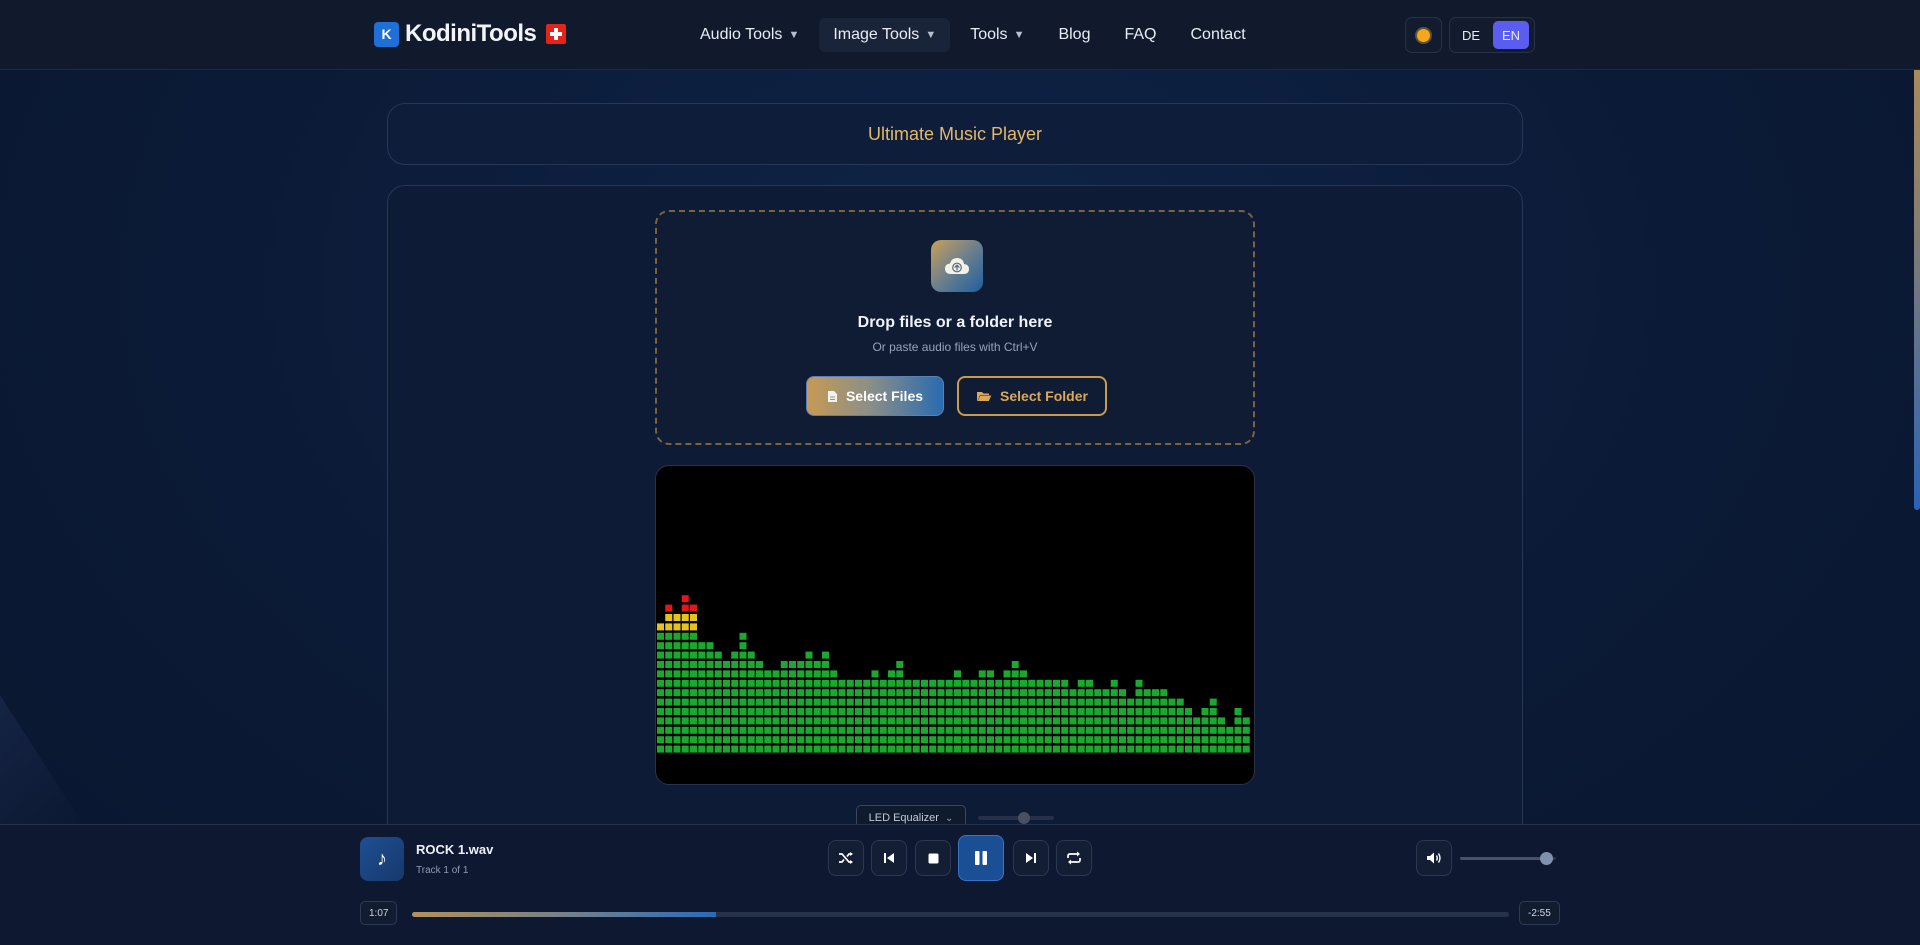  What do you see at coordinates (997, 35) in the screenshot?
I see `nav-tools: Tools ▼` at bounding box center [997, 35].